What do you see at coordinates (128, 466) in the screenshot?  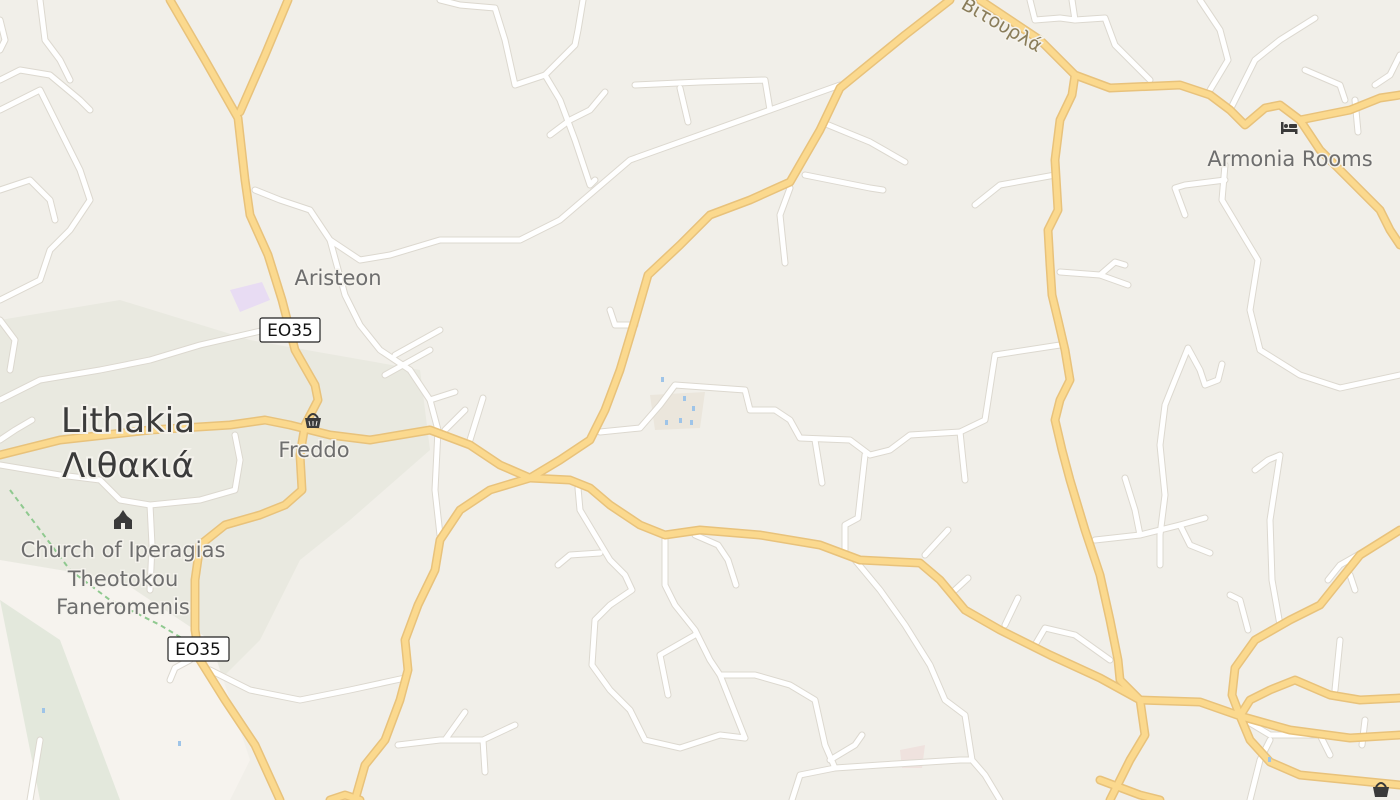 I see `town-label-greek: Λιθακιά` at bounding box center [128, 466].